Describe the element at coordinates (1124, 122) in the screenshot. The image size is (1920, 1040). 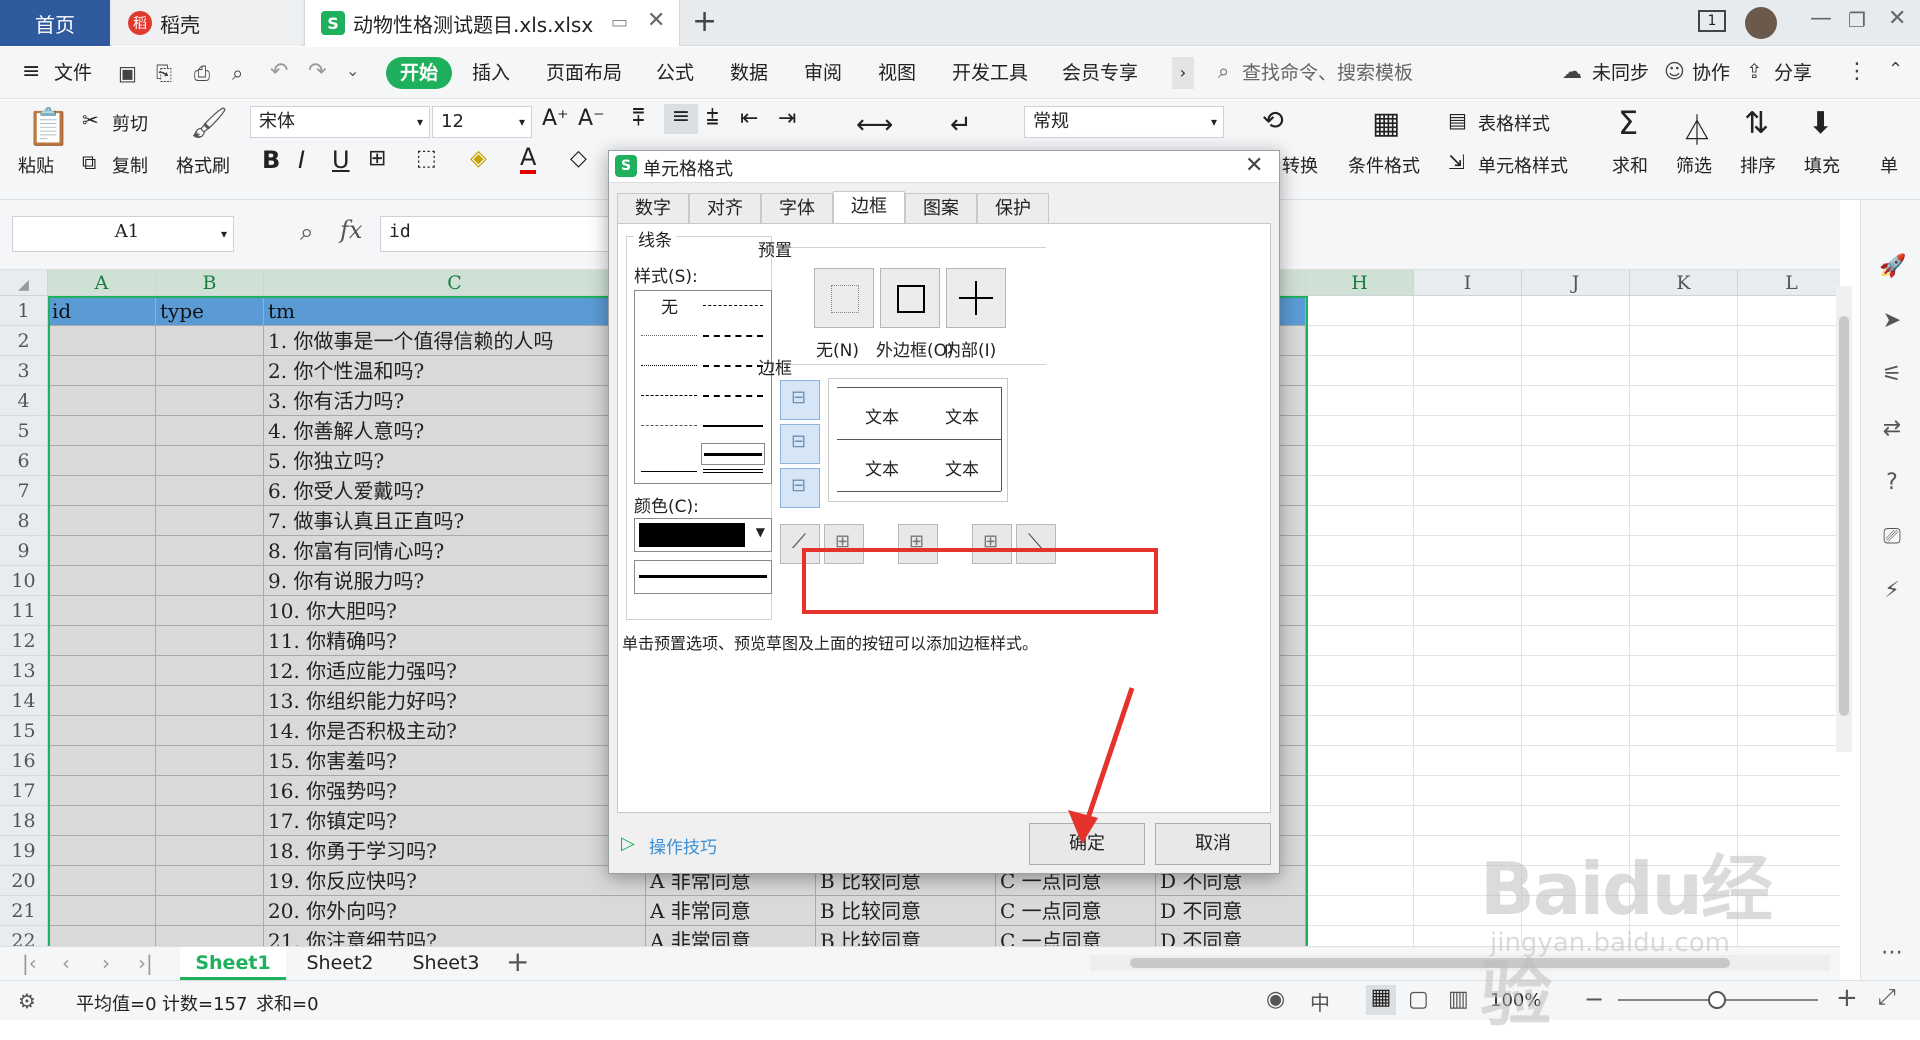
I see `number-format-select: 常规 ▾` at that location.